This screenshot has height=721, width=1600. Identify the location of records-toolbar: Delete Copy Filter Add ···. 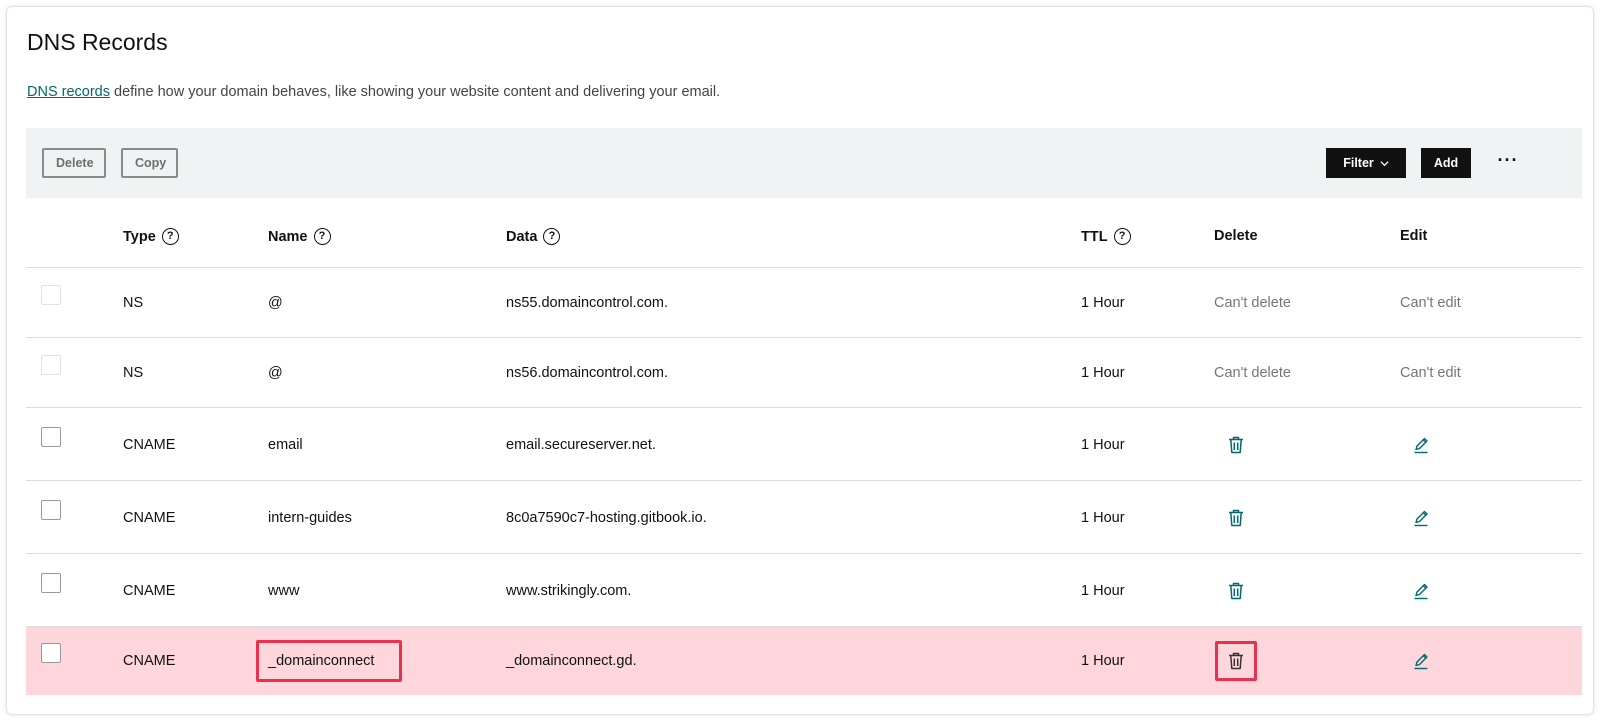
(804, 163).